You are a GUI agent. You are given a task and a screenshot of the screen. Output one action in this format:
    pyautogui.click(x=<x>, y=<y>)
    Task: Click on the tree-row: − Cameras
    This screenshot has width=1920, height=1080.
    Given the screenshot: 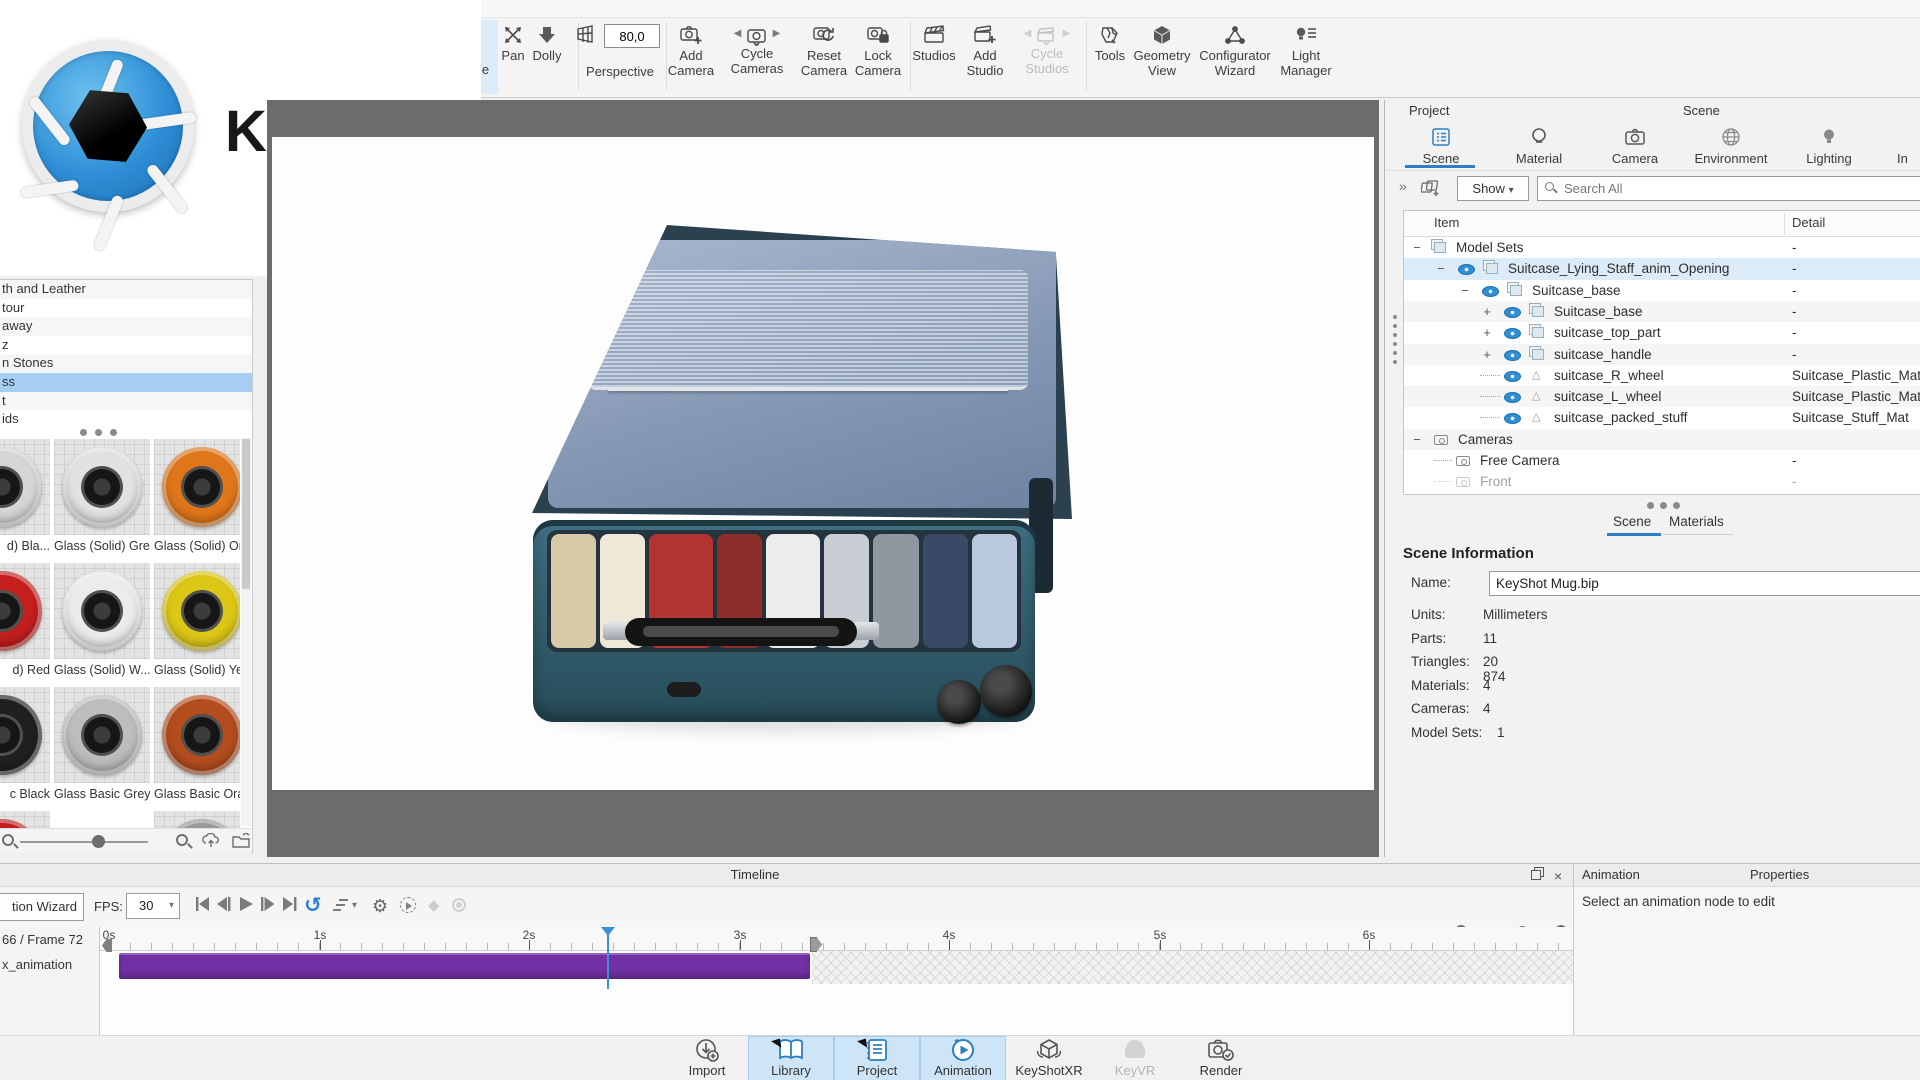 What is the action you would take?
    pyautogui.click(x=1662, y=439)
    